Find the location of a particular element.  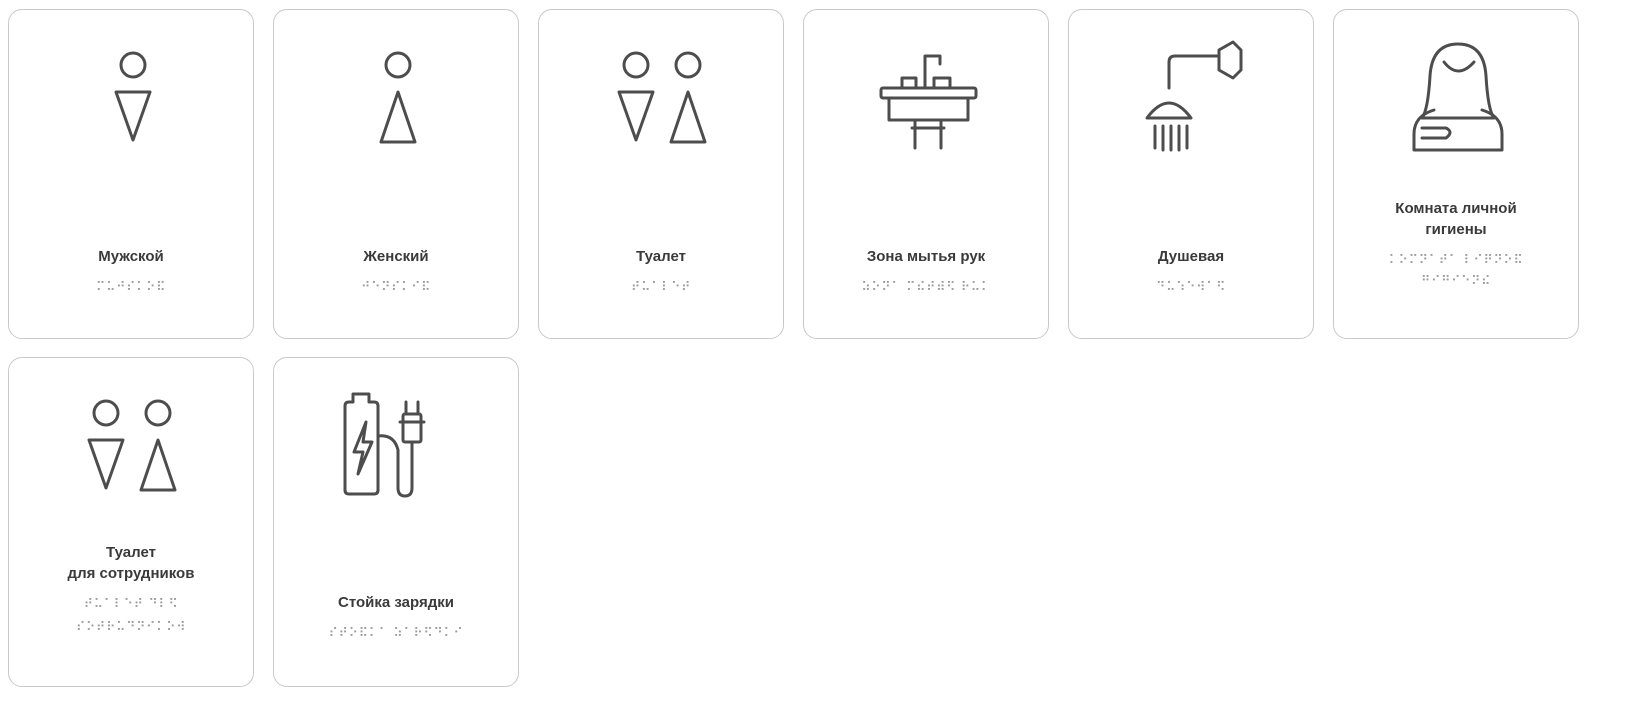

braille-text: ⠙⠥⠱⠑⠺⠁⠫ is located at coordinates (1191, 287).